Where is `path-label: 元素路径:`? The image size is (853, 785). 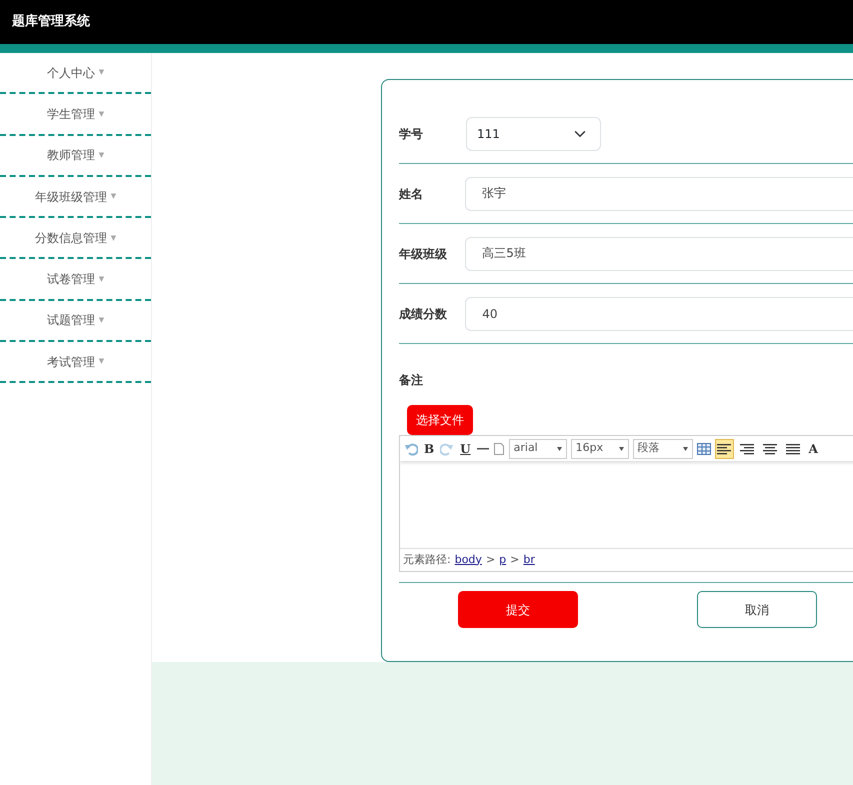 path-label: 元素路径: is located at coordinates (427, 560).